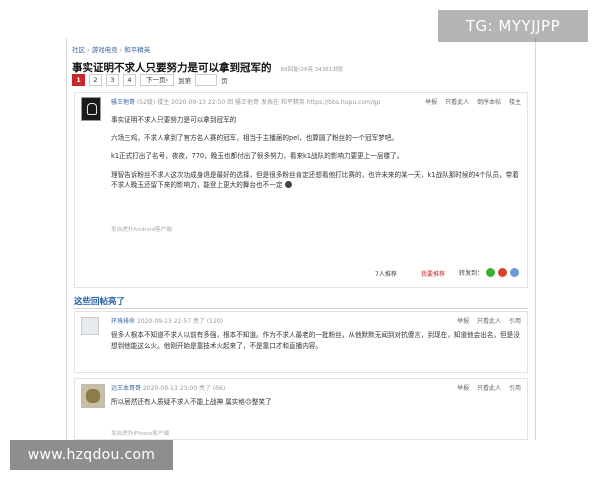  Describe the element at coordinates (174, 120) in the screenshot. I see `post-paragraph: 事实证明不求人只要努力是可以拿到冠军的` at that location.